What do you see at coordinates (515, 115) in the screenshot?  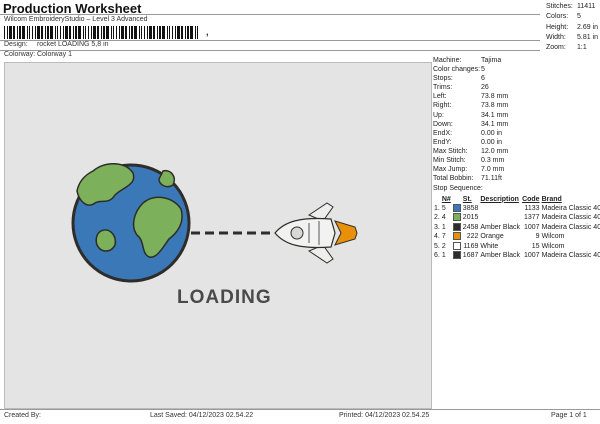 I see `machine-info-row: Up: 34.1 mm` at bounding box center [515, 115].